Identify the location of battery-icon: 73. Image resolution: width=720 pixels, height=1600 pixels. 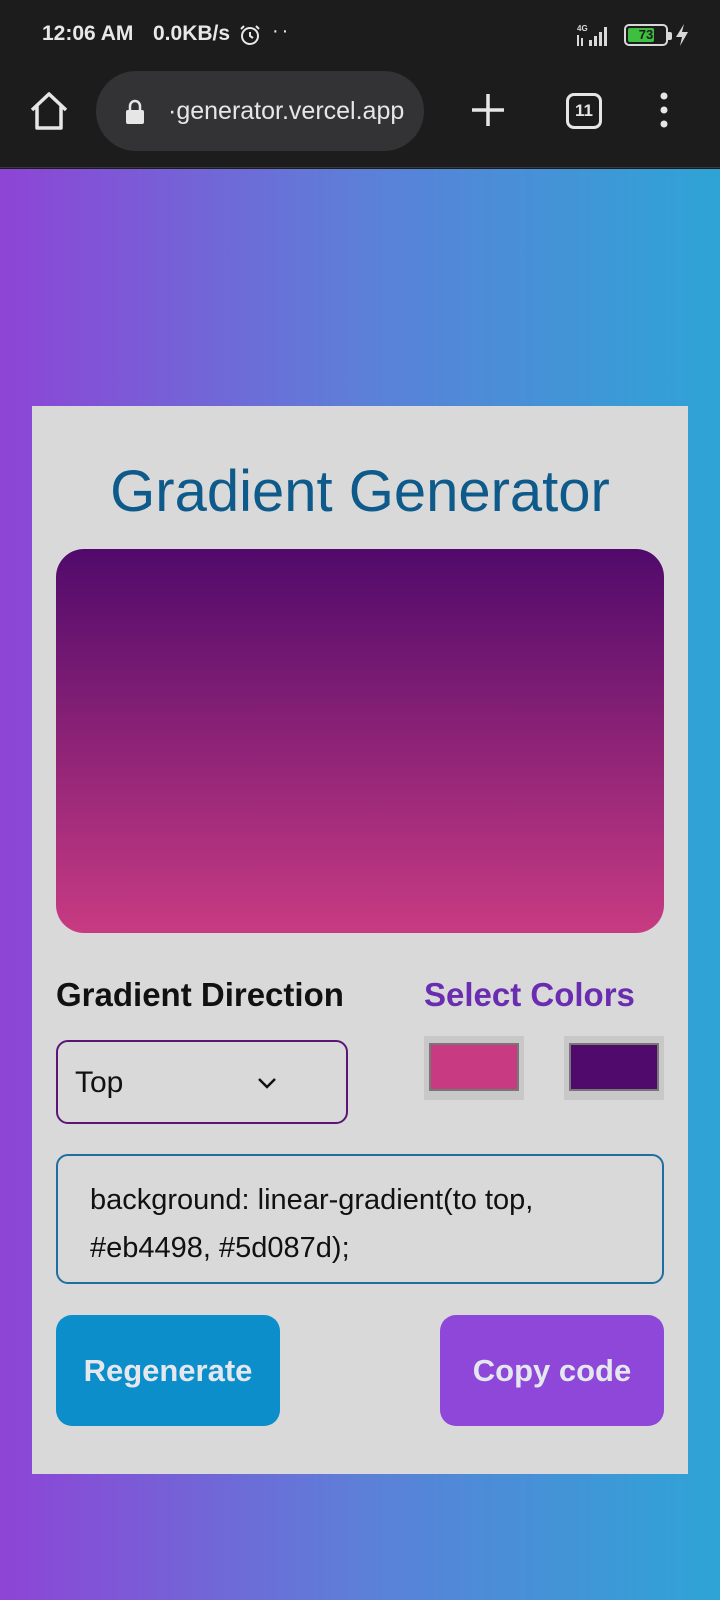
(648, 35).